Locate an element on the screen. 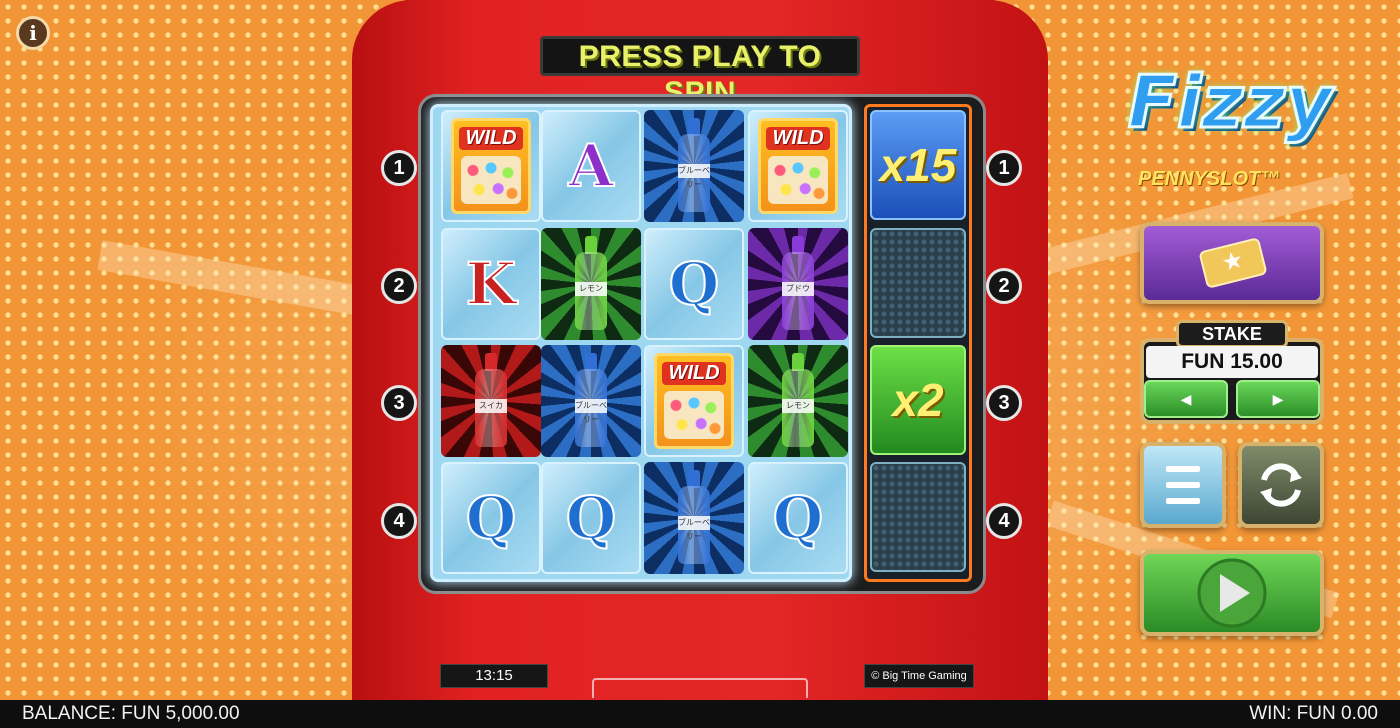 The width and height of the screenshot is (1400, 728). letter-symbol: A is located at coordinates (590, 166).